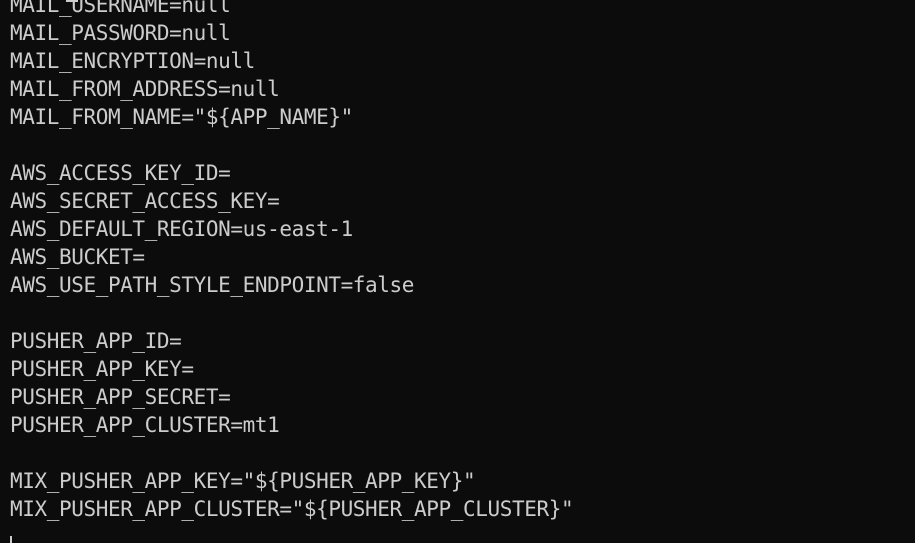 The width and height of the screenshot is (915, 543). Describe the element at coordinates (145, 89) in the screenshot. I see `terminal-line: MAIL_FROM_ADDRESS=null` at that location.